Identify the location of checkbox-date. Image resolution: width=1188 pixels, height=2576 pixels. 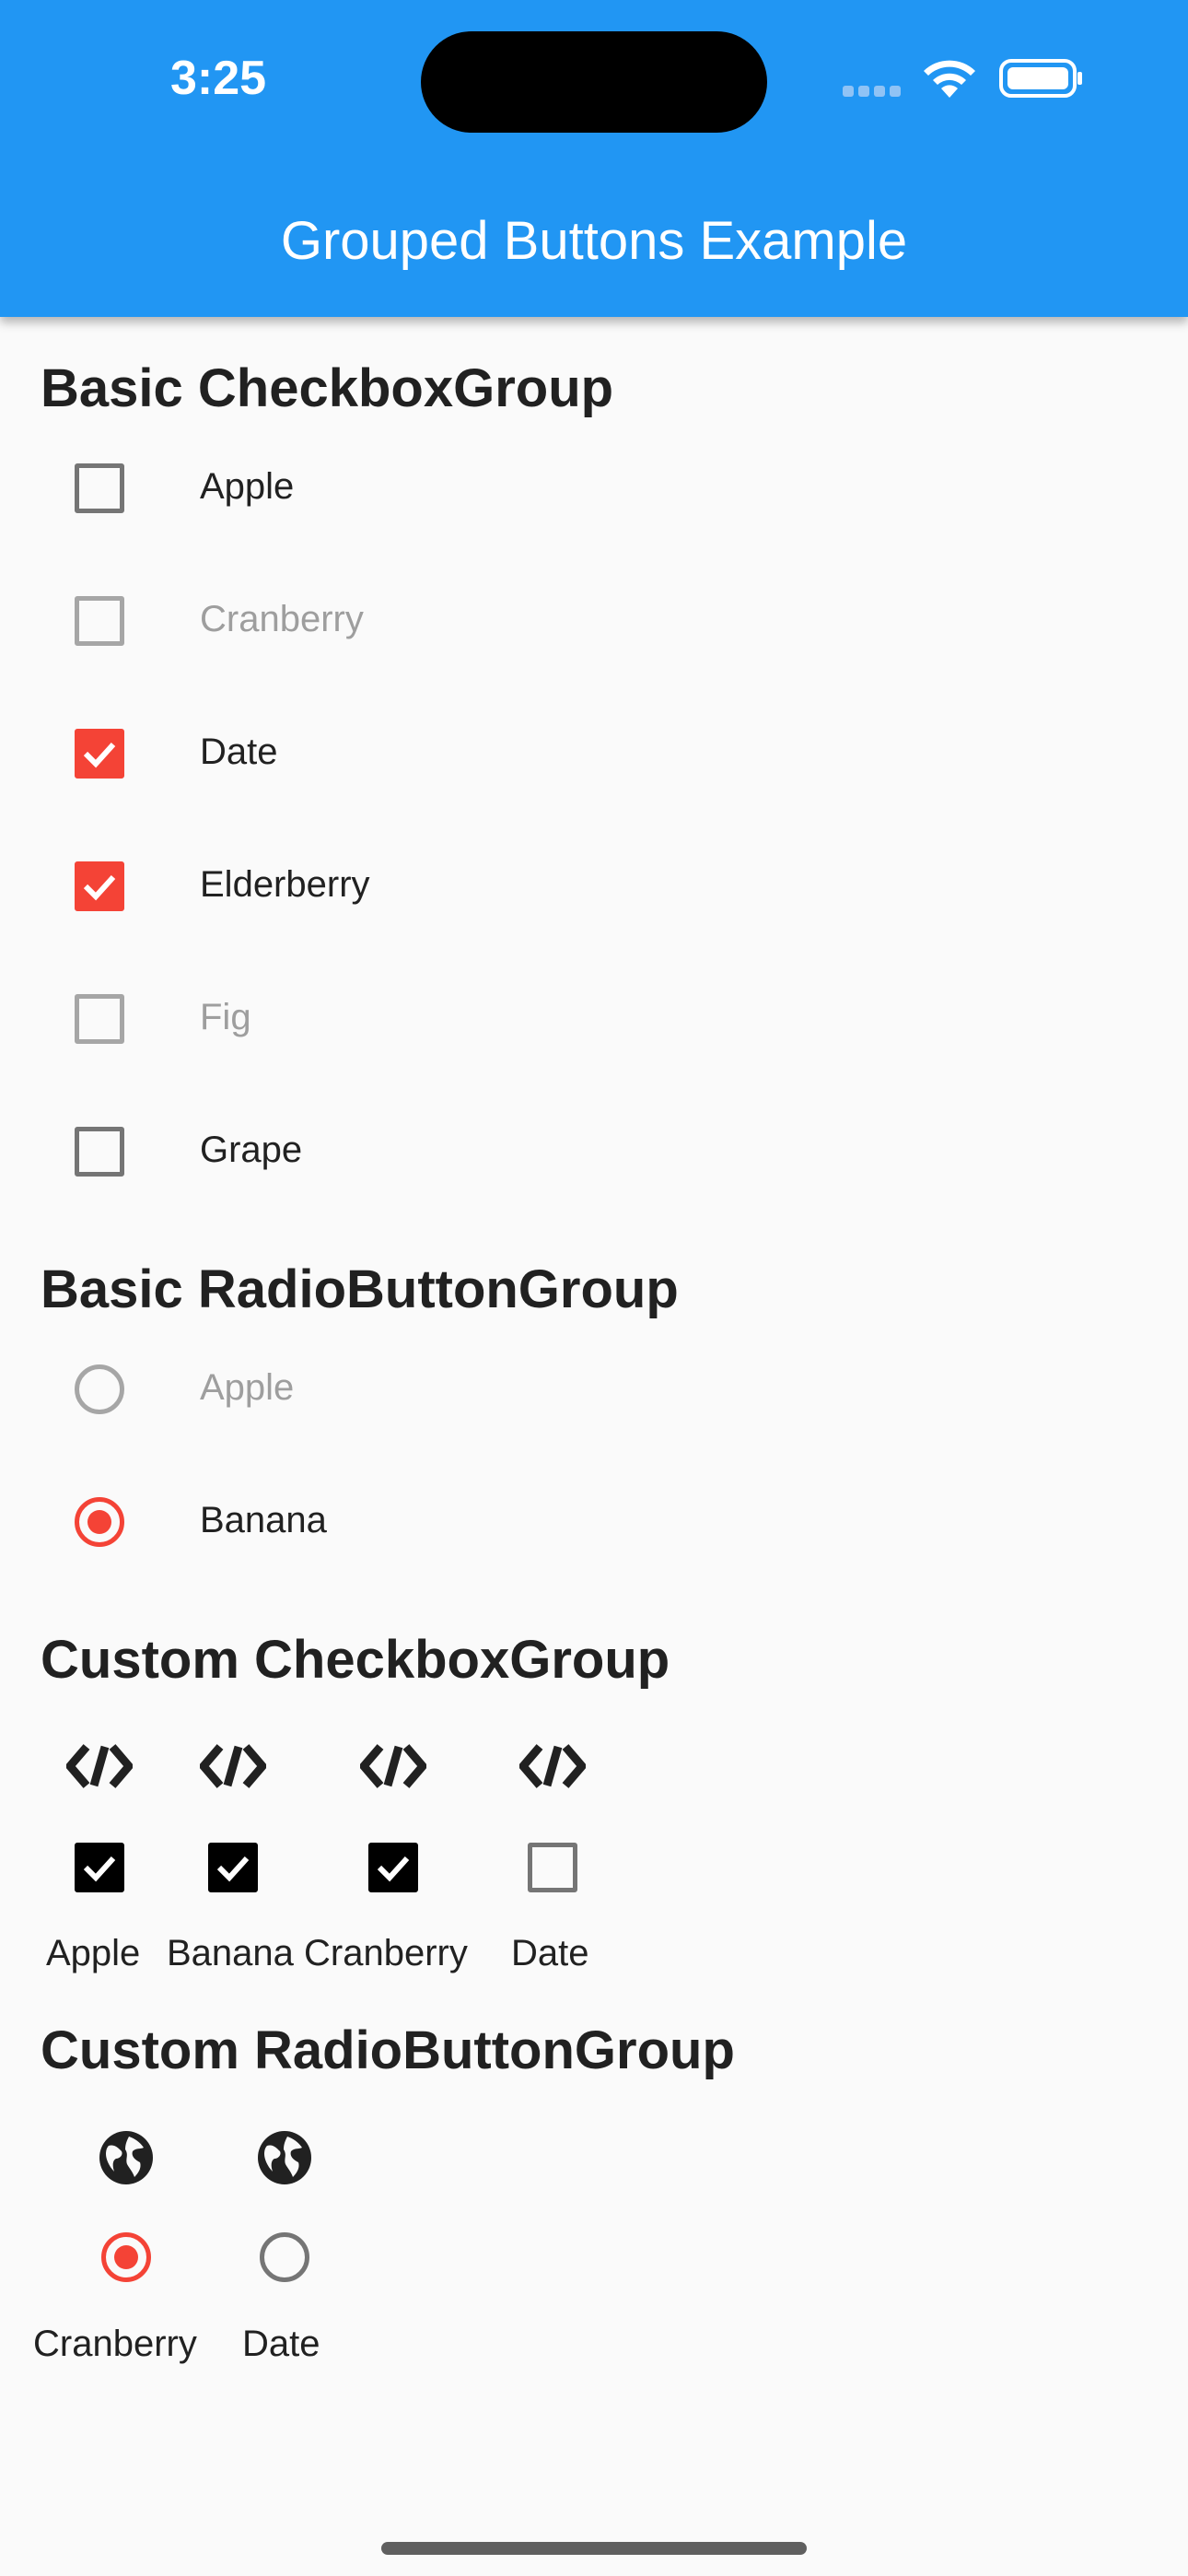
(99, 754).